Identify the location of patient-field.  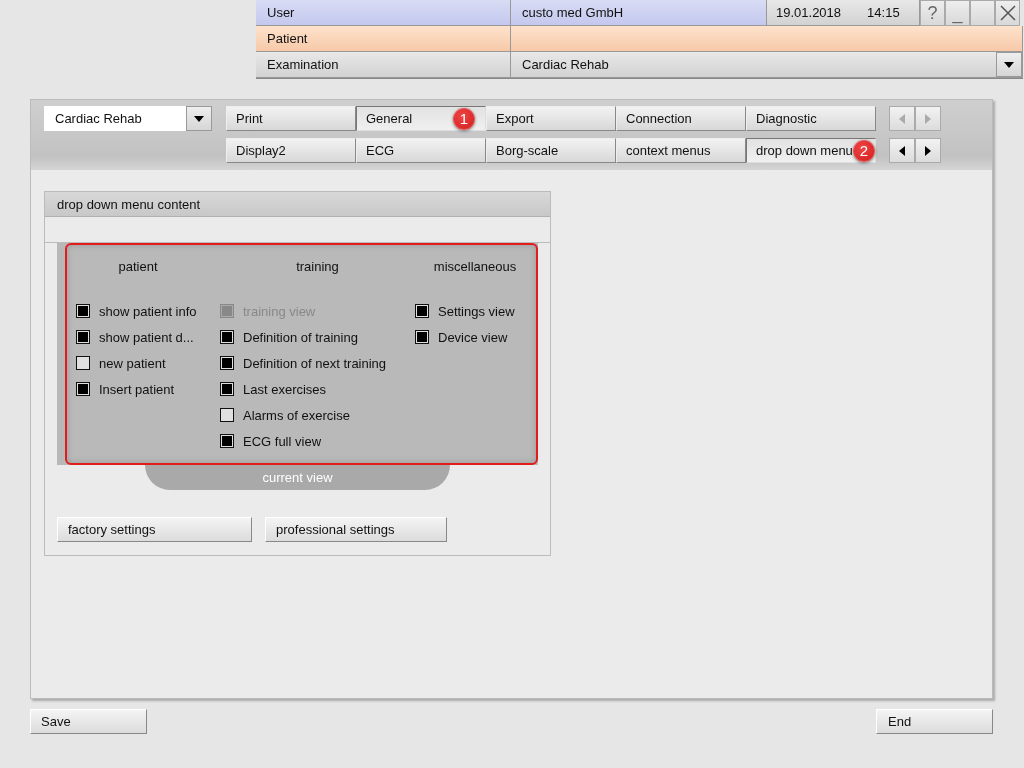
(767, 39).